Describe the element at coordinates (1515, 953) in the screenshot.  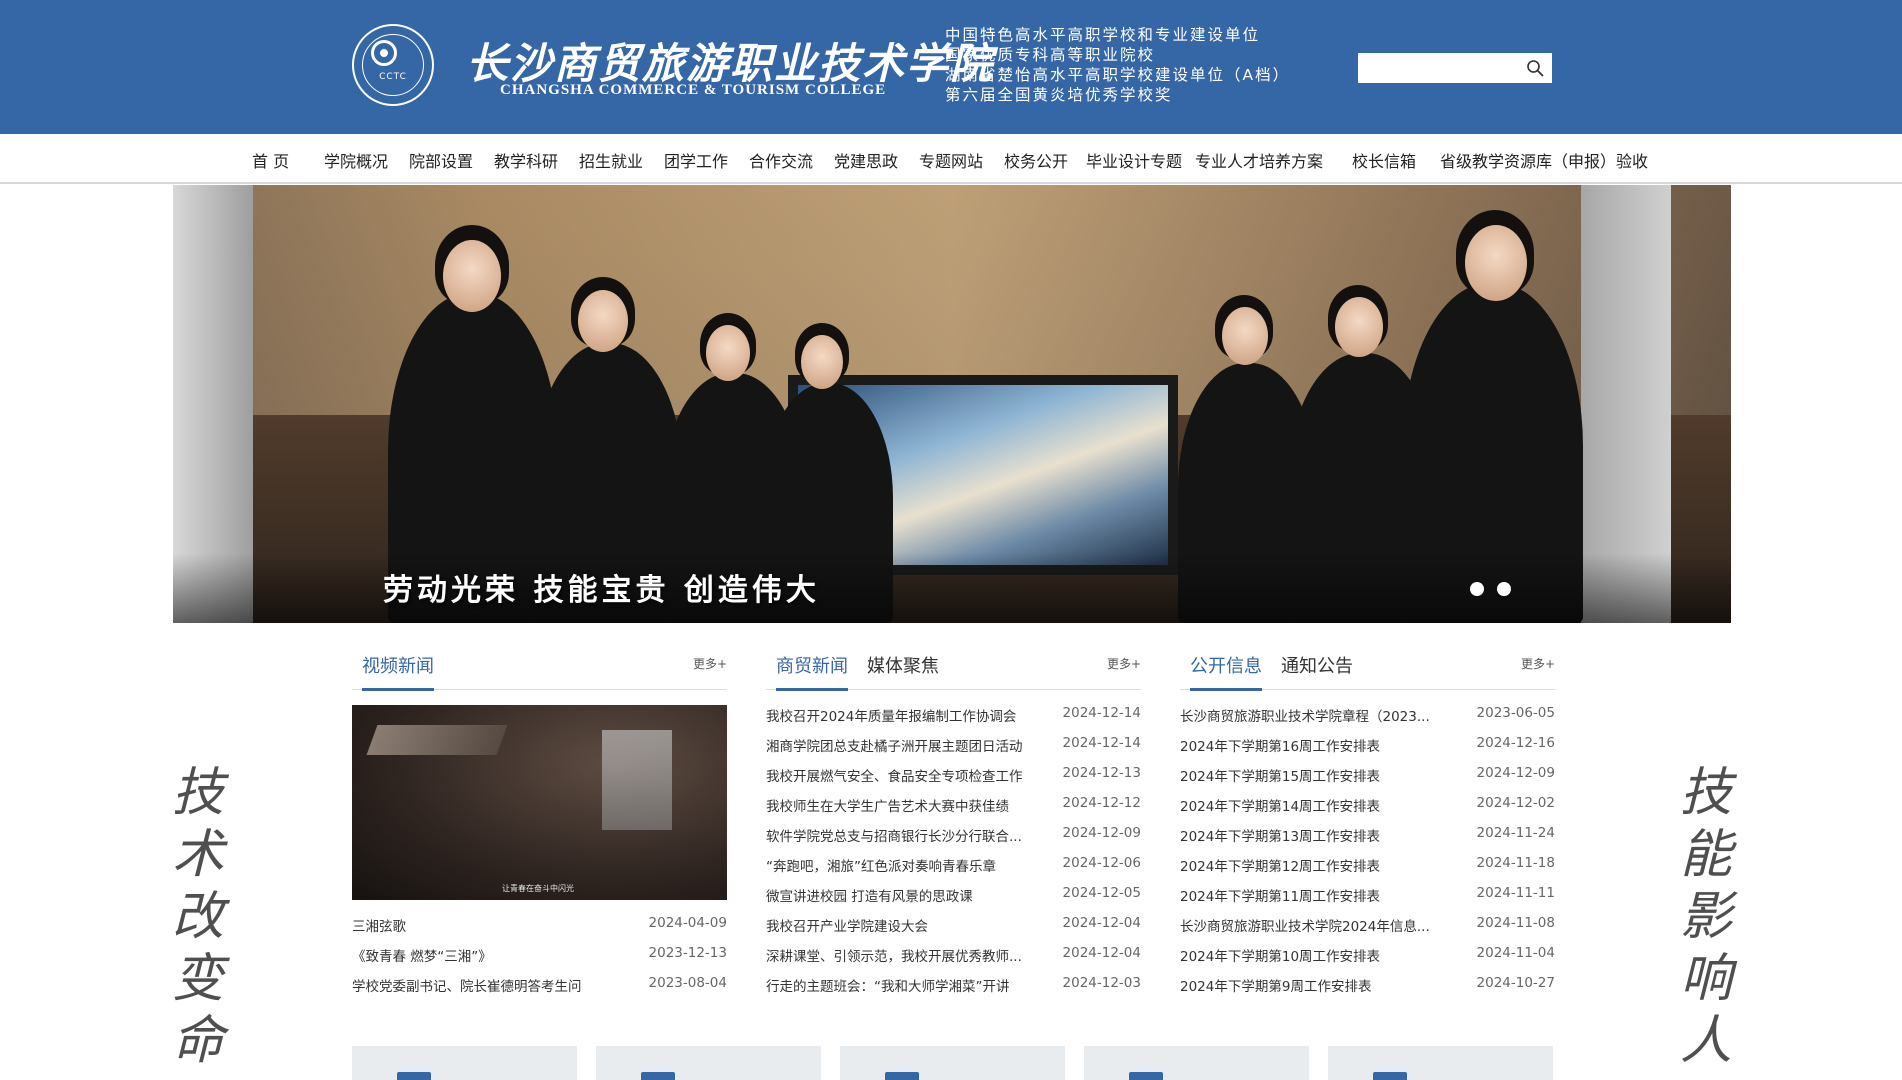
I see `news-date: 2024-11-04` at that location.